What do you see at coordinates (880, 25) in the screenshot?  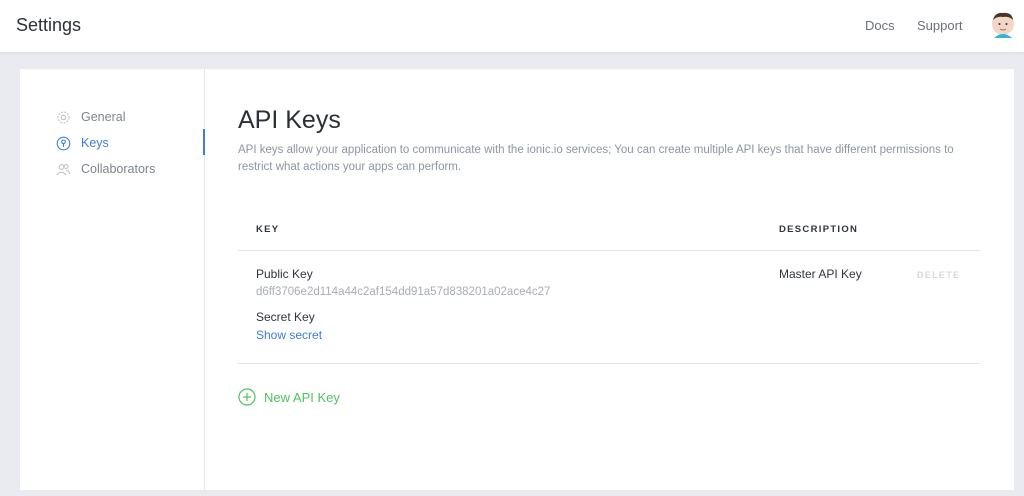 I see `docs-link: Docs` at bounding box center [880, 25].